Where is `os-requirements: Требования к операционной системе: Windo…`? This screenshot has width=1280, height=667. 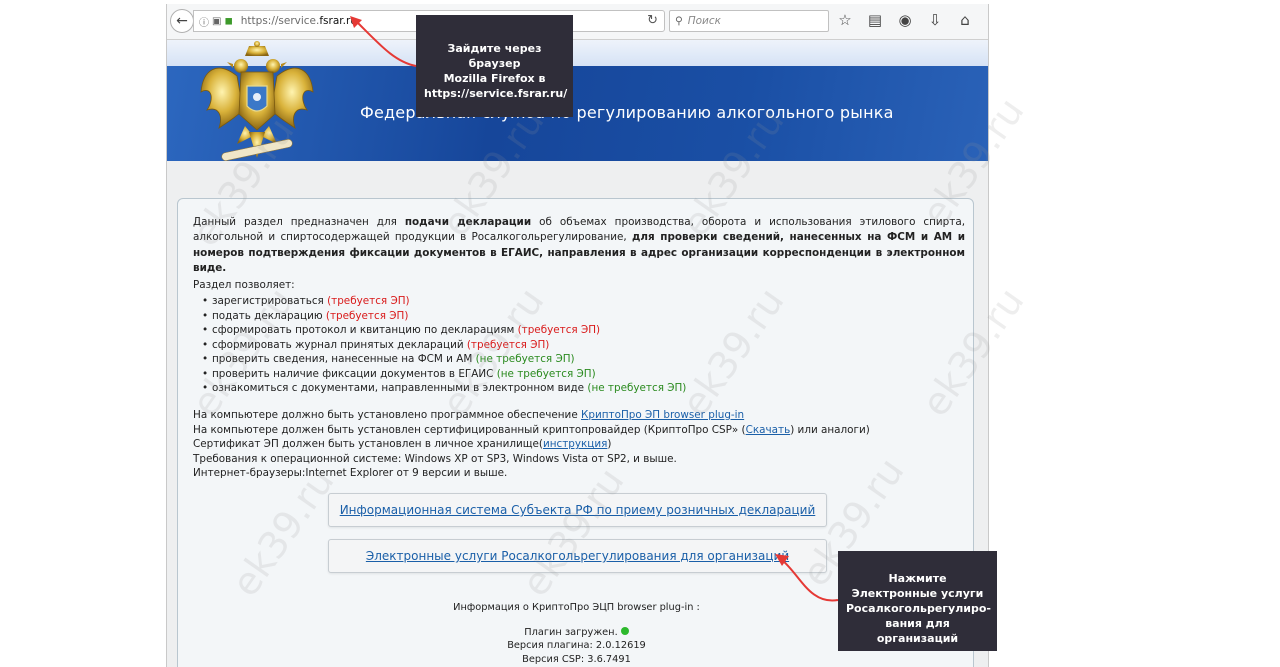
os-requirements: Требования к операционной системе: Windo… is located at coordinates (435, 458).